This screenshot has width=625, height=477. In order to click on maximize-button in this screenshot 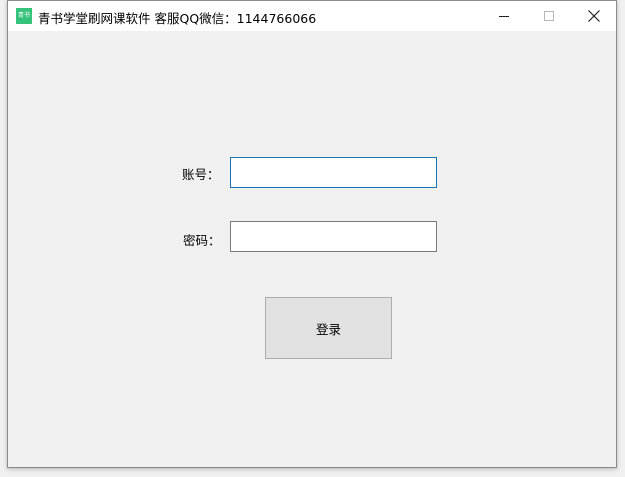, I will do `click(549, 16)`.